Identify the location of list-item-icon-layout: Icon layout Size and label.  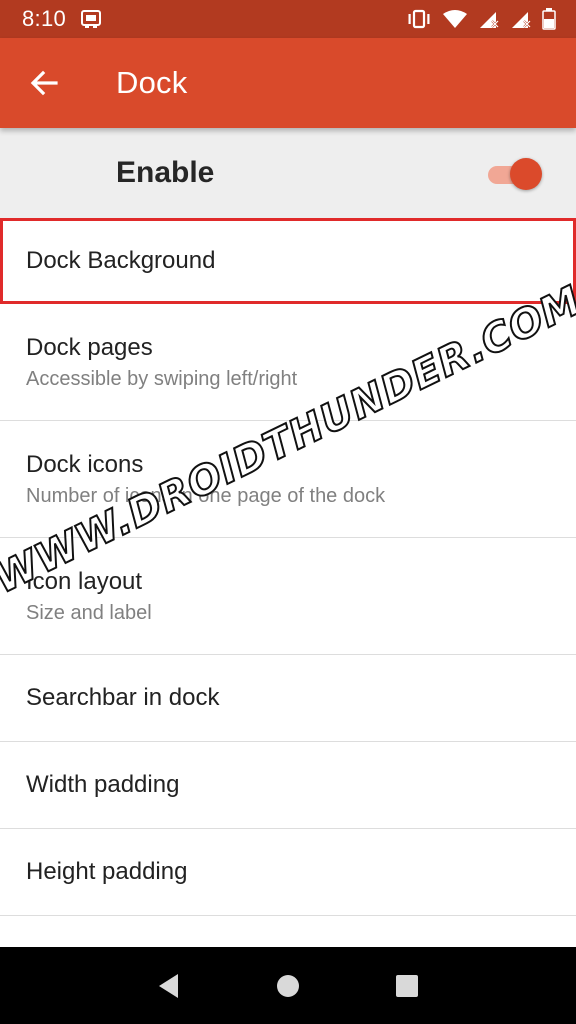
(288, 596).